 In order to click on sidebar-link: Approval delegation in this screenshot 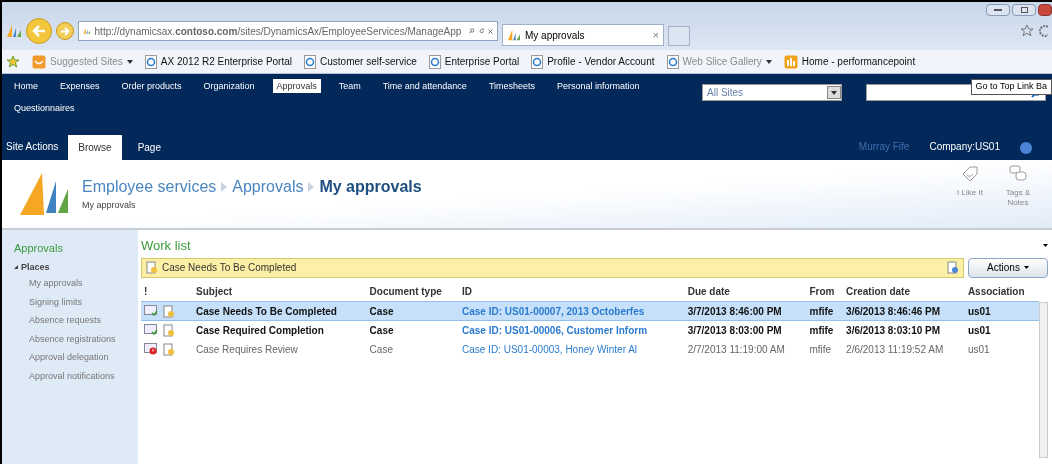, I will do `click(83, 358)`.